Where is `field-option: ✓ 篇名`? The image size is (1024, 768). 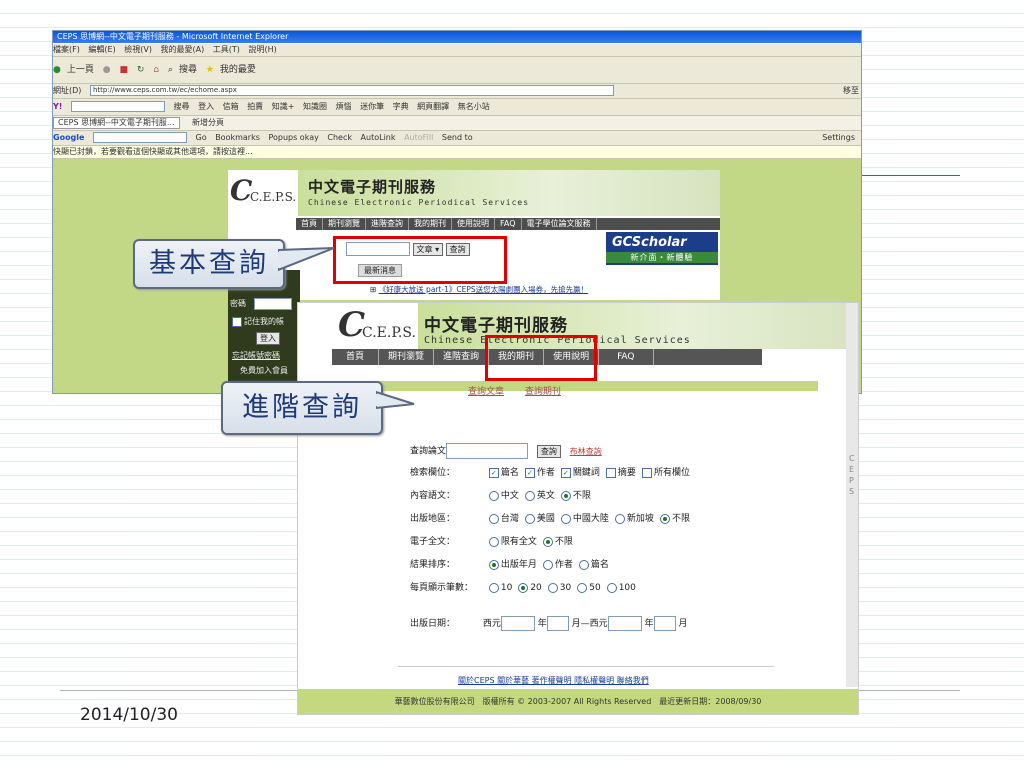 field-option: ✓ 篇名 is located at coordinates (503, 472).